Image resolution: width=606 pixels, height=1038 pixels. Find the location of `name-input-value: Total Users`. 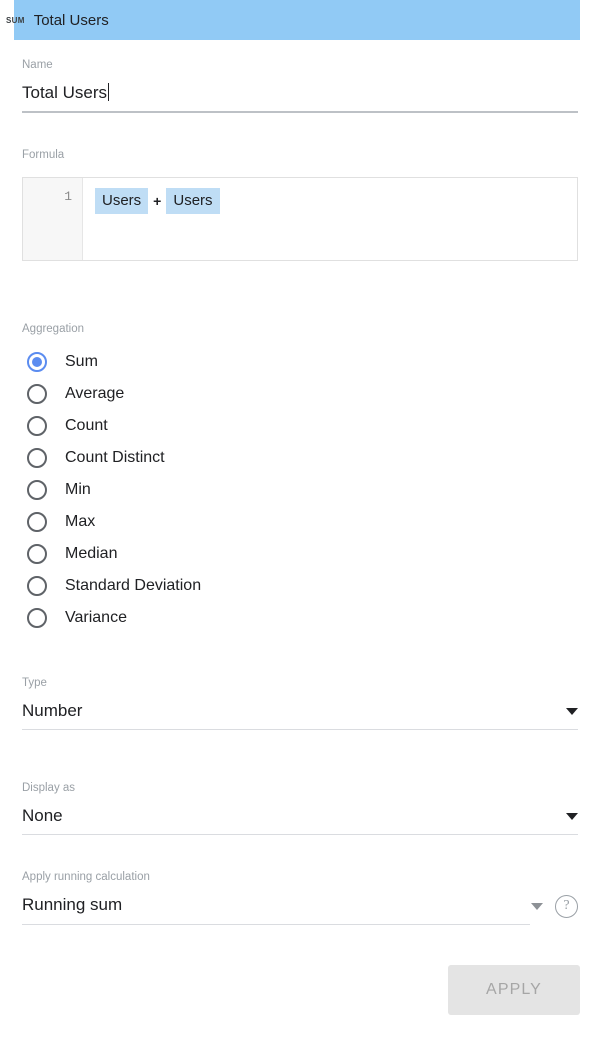

name-input-value: Total Users is located at coordinates (65, 92).